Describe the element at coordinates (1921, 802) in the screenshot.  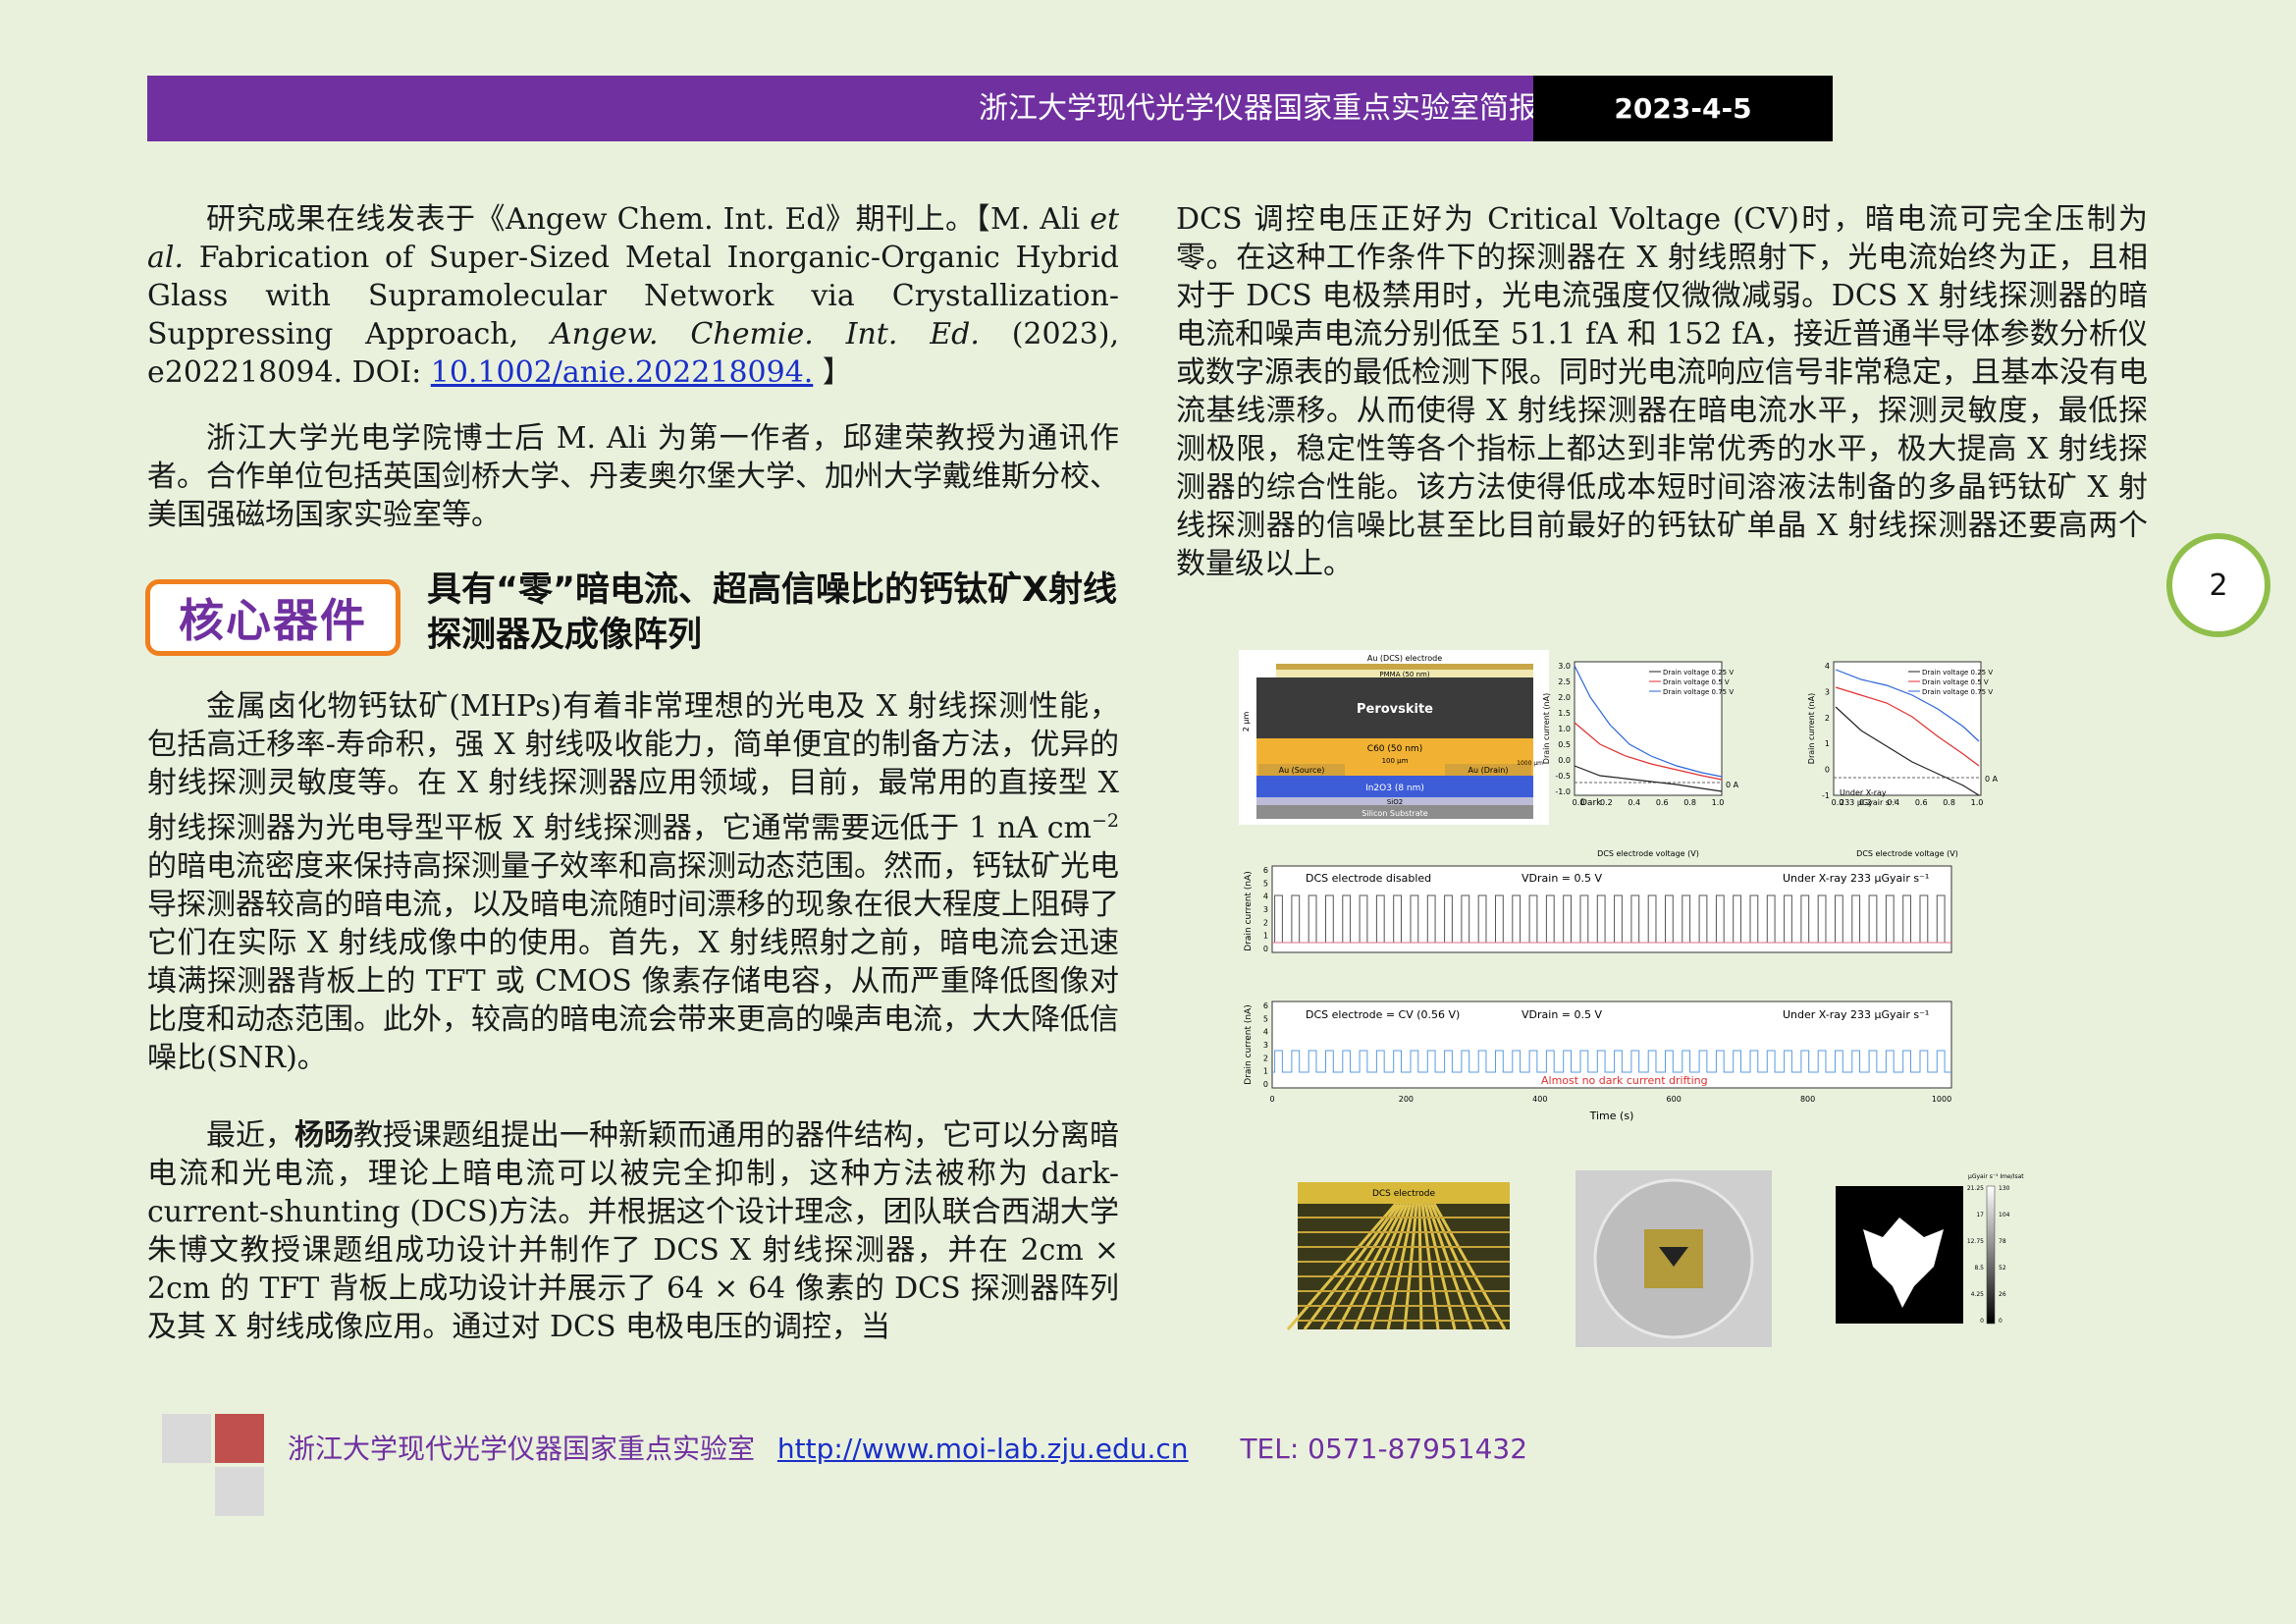
I see `x-tick-label: 0.6` at that location.